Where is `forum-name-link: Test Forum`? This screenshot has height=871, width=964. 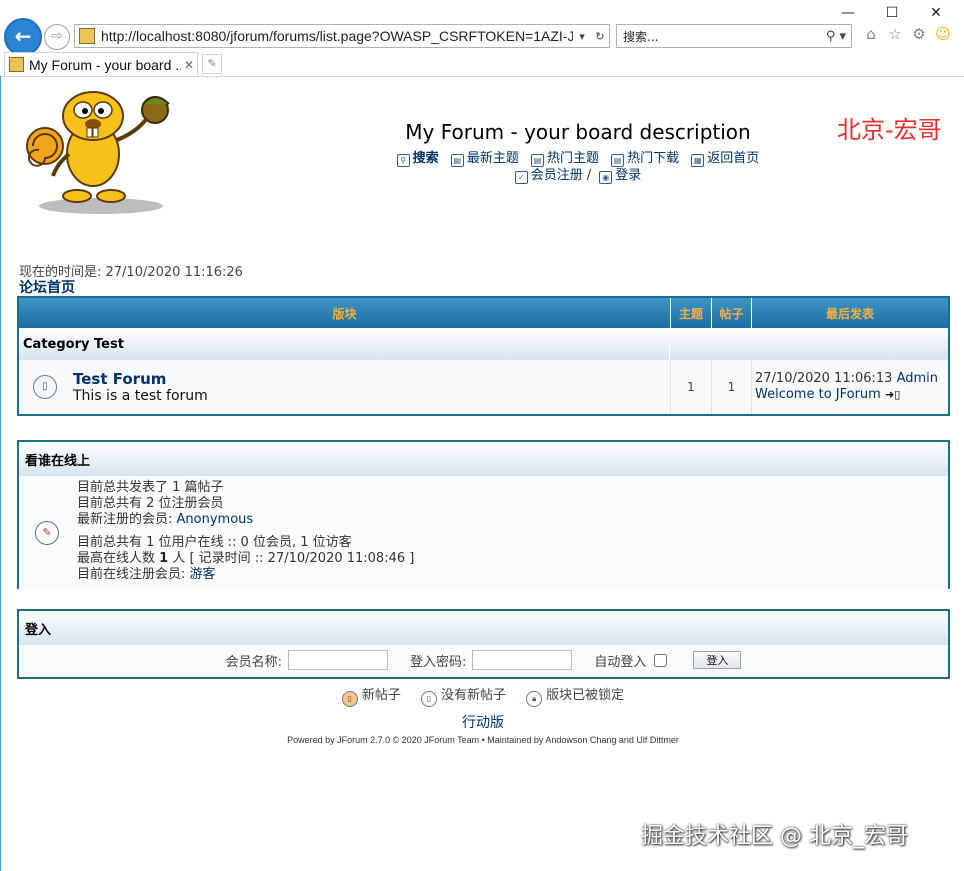 forum-name-link: Test Forum is located at coordinates (140, 379).